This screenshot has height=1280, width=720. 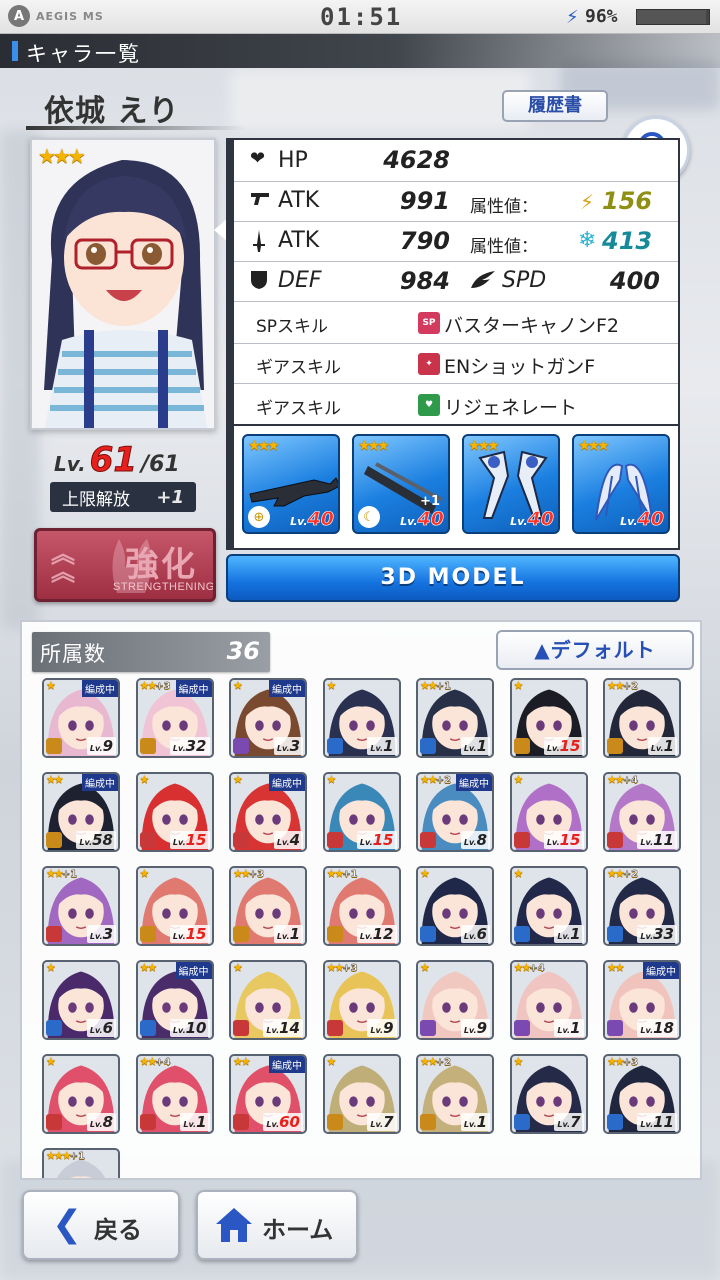 I want to click on shield-icon, so click(x=259, y=282).